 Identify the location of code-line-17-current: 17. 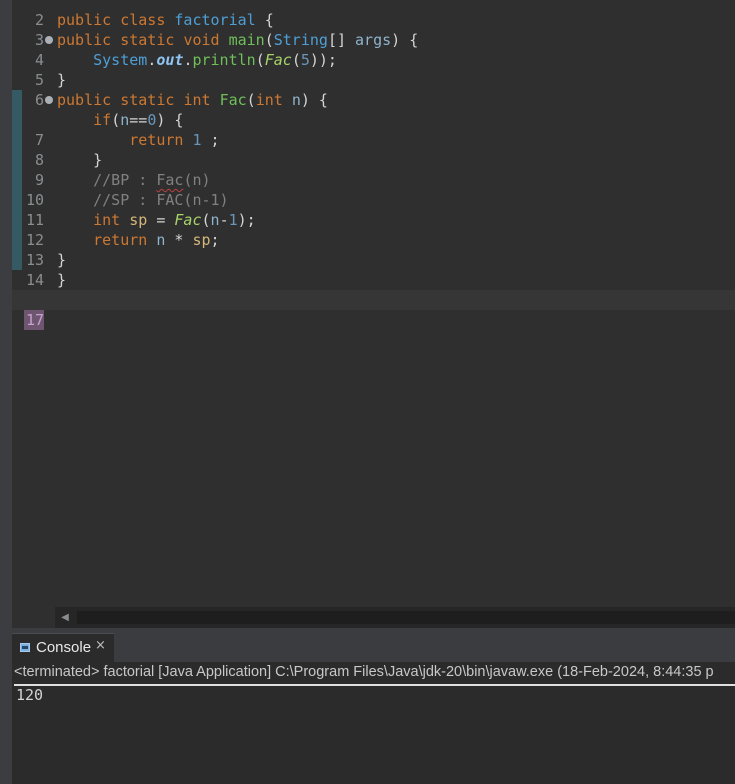
(373, 310).